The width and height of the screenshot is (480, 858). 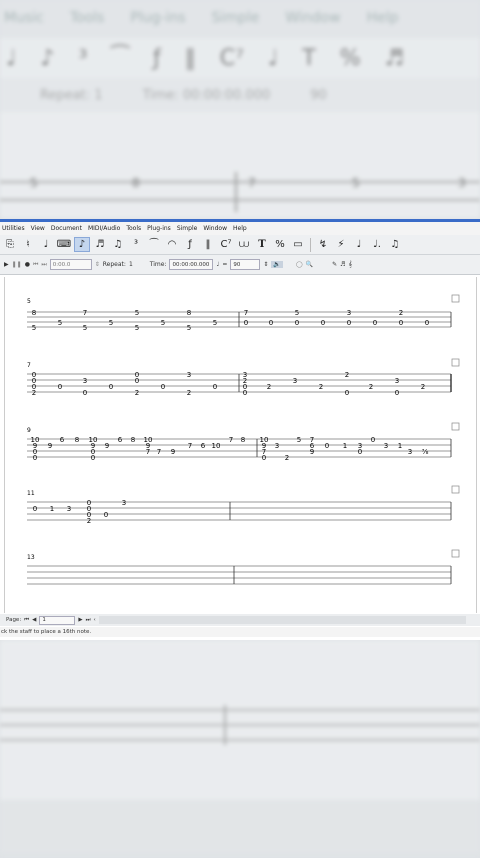 I want to click on background-menubar: Music Tools Plug-ins Simple Window Help, so click(x=240, y=19).